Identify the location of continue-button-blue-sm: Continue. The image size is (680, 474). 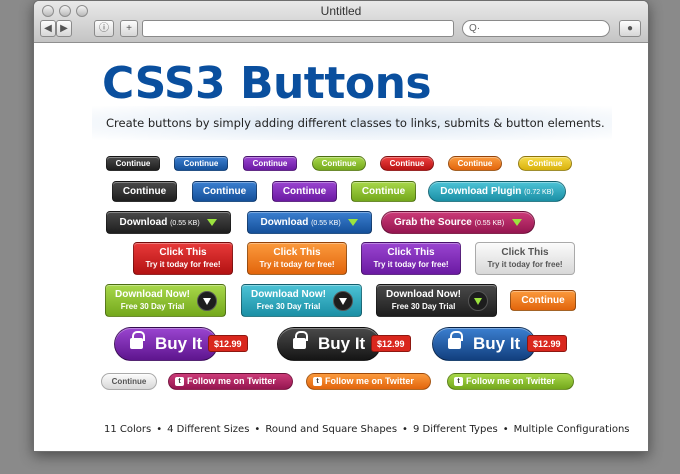
(224, 191).